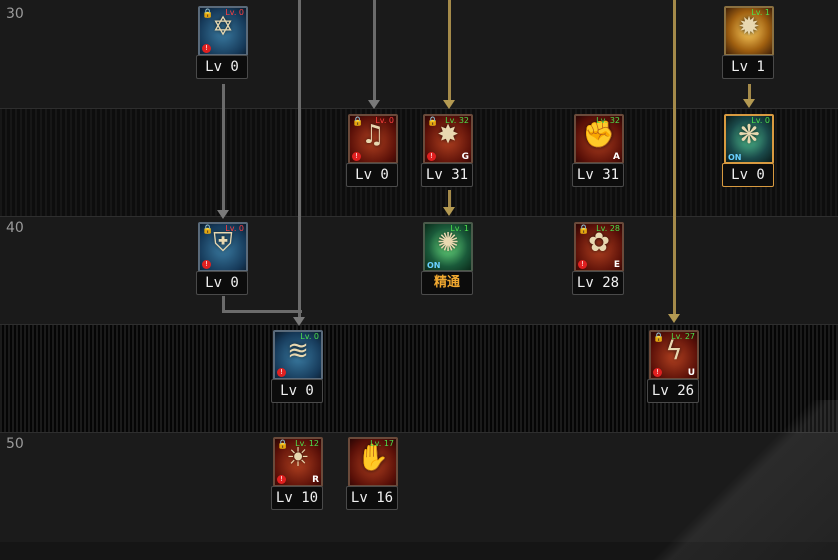 This screenshot has height=560, width=838. I want to click on skill-slot: ≋ Lv. 0! Lv 0, so click(298, 367).